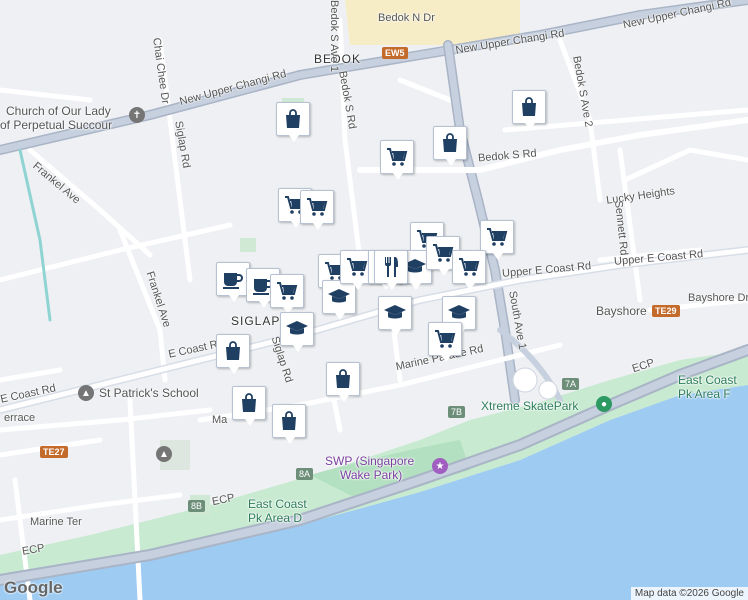 This screenshot has height=600, width=748. What do you see at coordinates (621, 311) in the screenshot?
I see `area-label-bayshore: Bayshore` at bounding box center [621, 311].